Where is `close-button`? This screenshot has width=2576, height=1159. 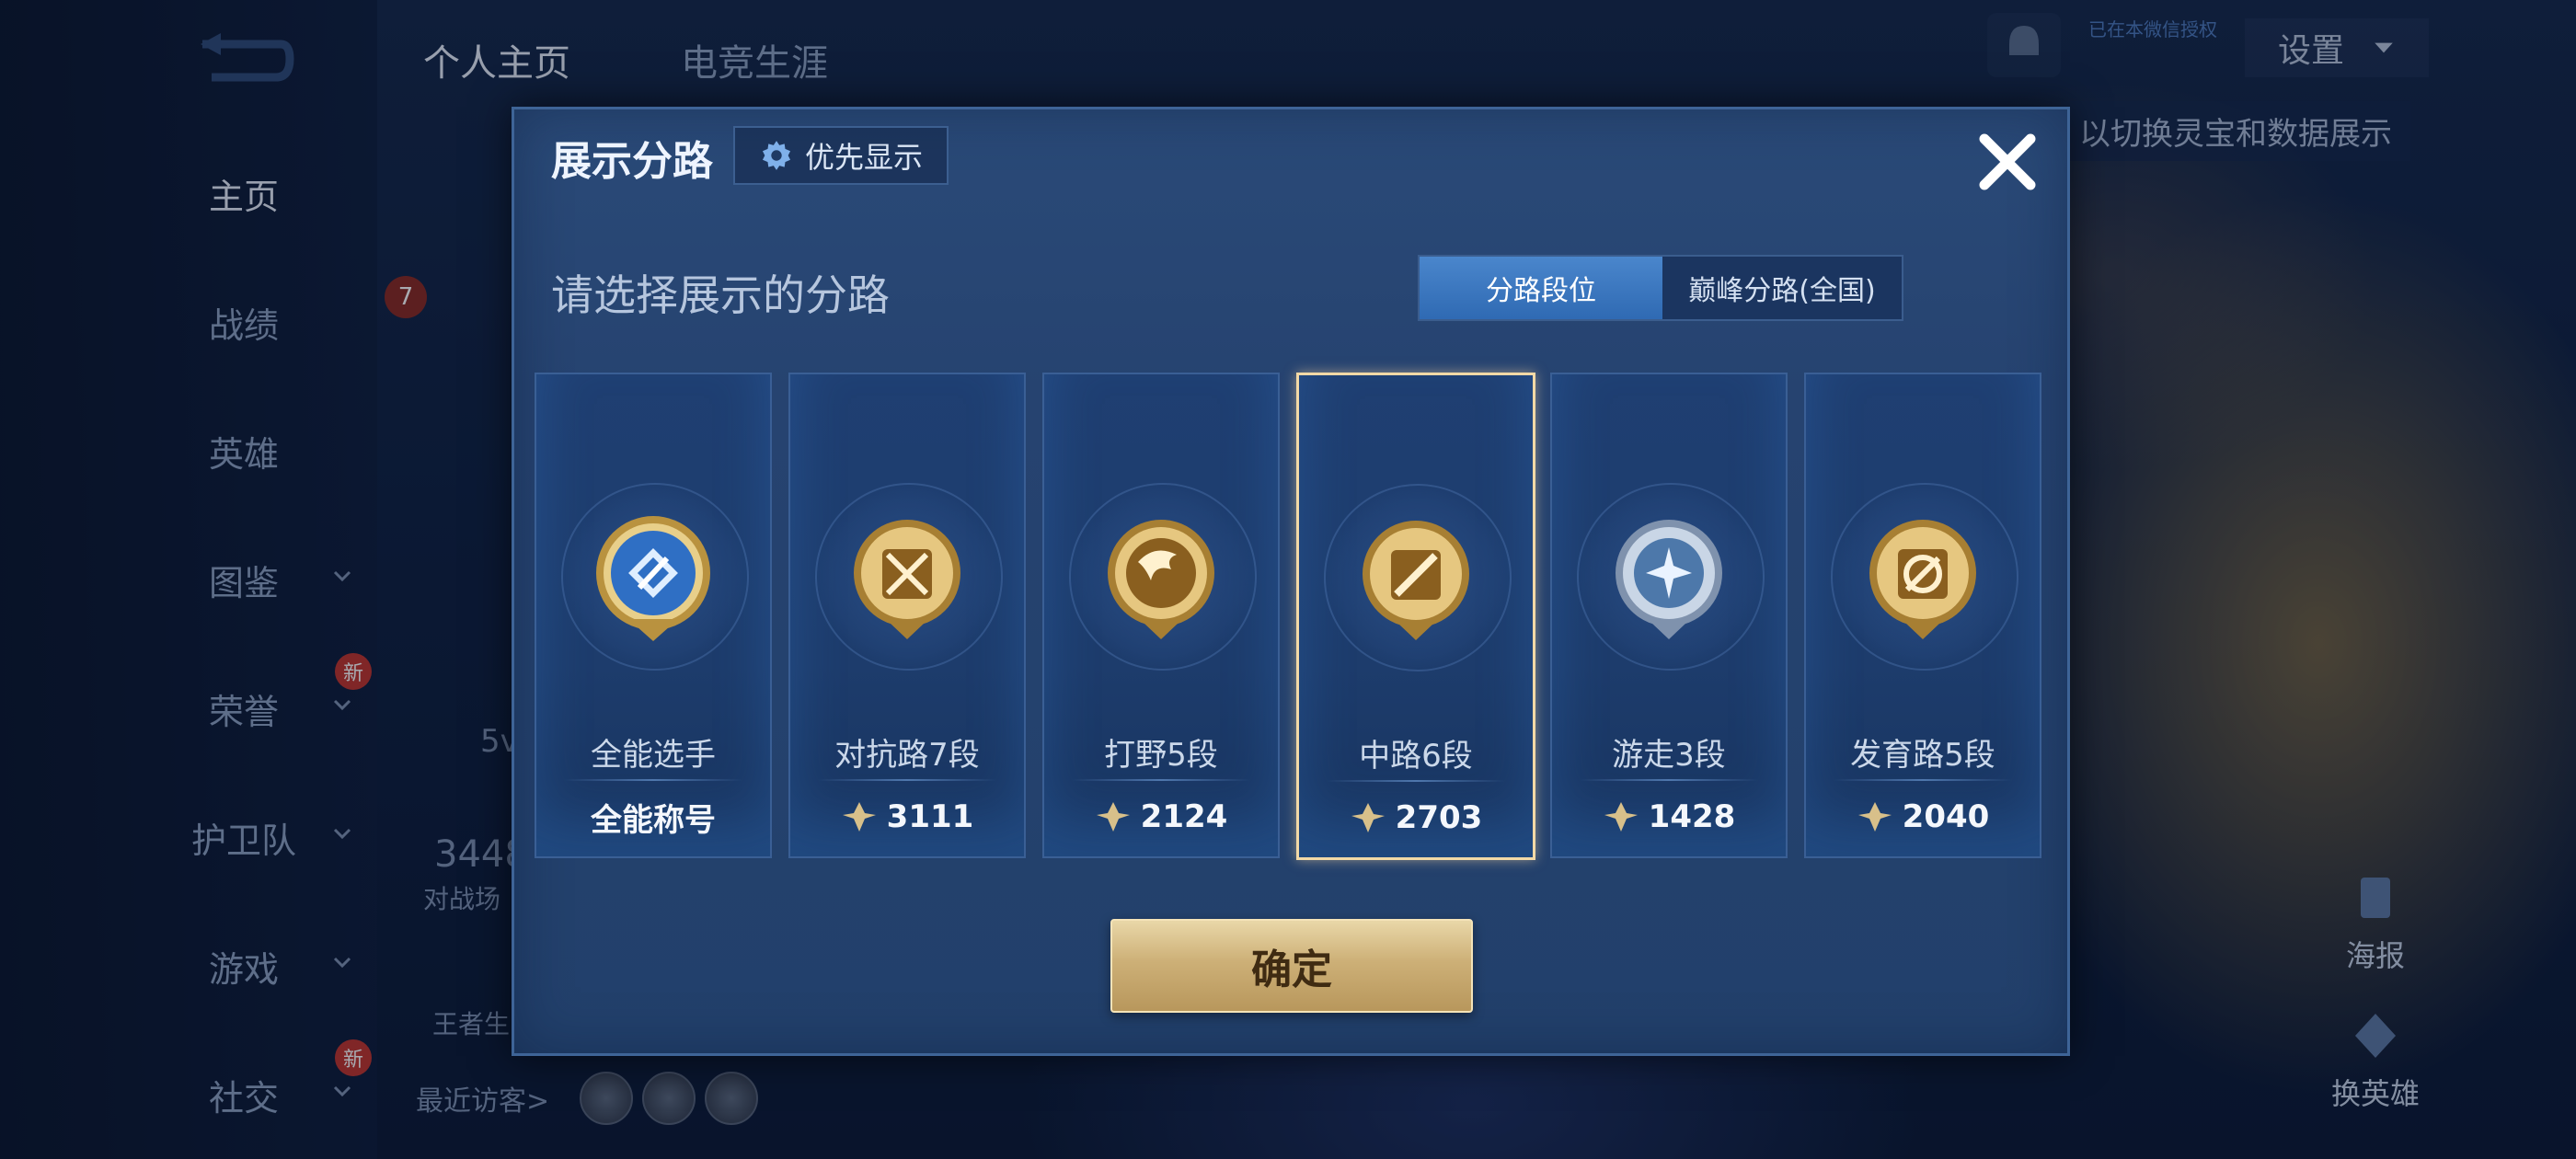
close-button is located at coordinates (2007, 161).